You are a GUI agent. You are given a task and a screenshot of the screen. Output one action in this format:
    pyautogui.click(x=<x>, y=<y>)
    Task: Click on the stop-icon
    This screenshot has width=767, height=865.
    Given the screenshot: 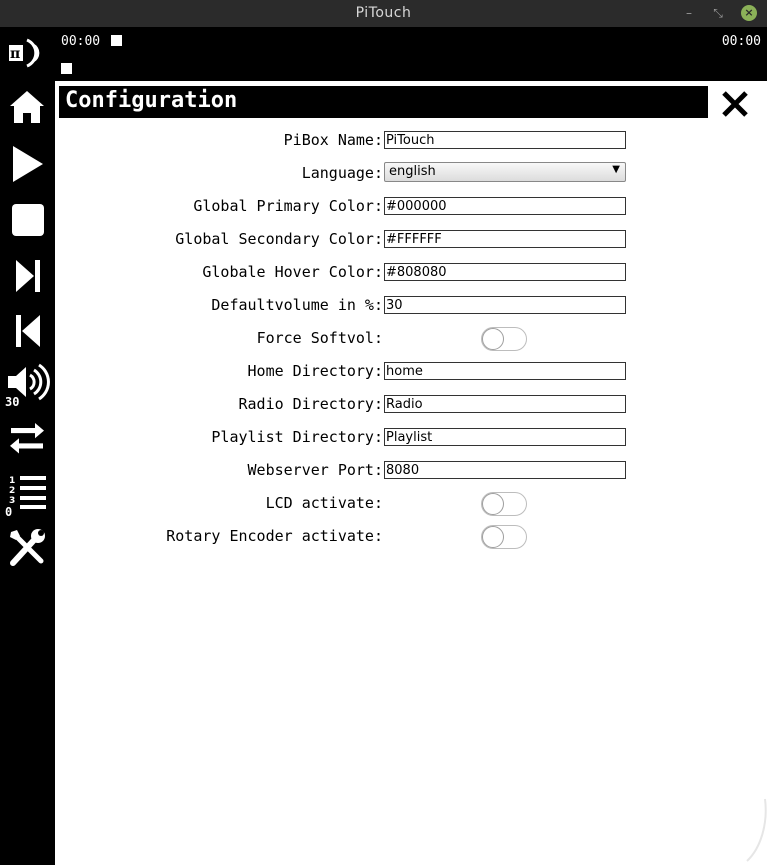 What is the action you would take?
    pyautogui.click(x=28, y=220)
    